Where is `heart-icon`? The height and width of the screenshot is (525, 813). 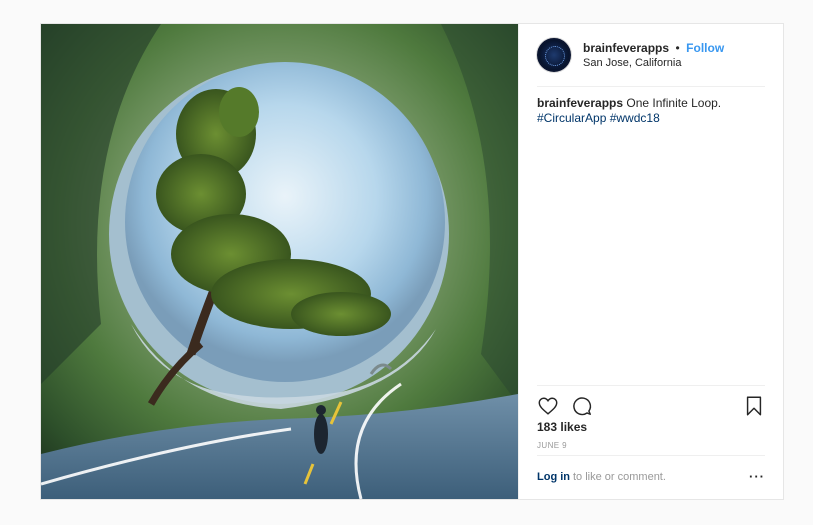
heart-icon is located at coordinates (548, 406).